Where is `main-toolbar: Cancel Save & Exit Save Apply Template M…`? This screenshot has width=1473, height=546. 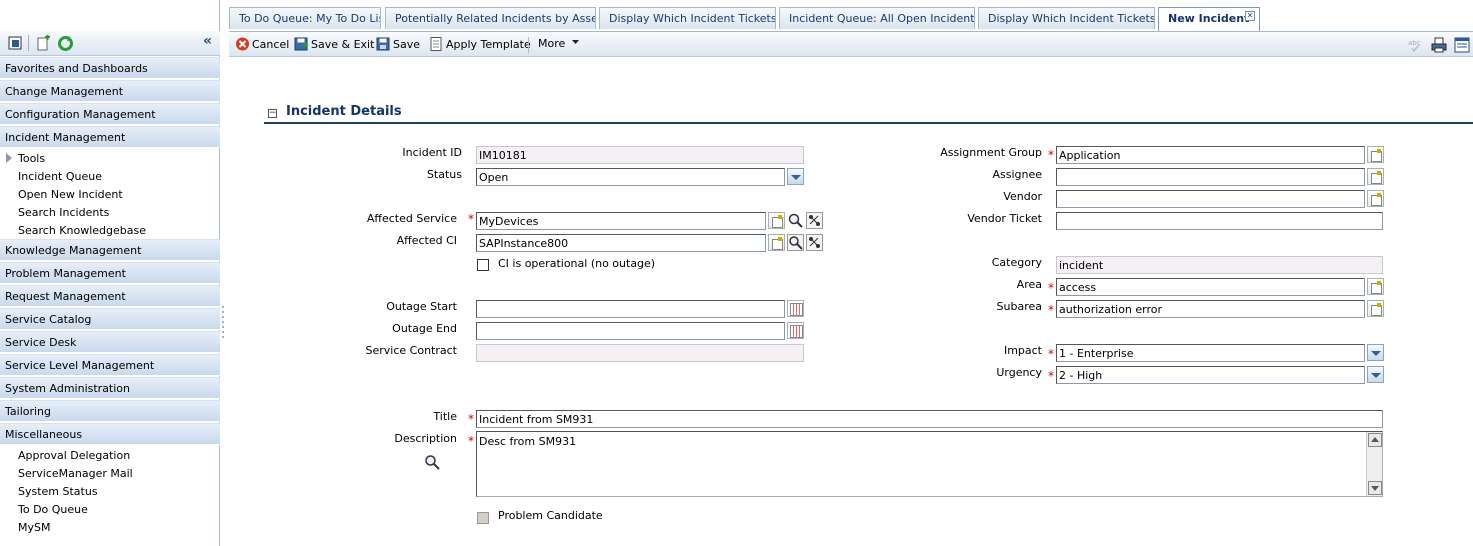
main-toolbar: Cancel Save & Exit Save Apply Template M… is located at coordinates (851, 44).